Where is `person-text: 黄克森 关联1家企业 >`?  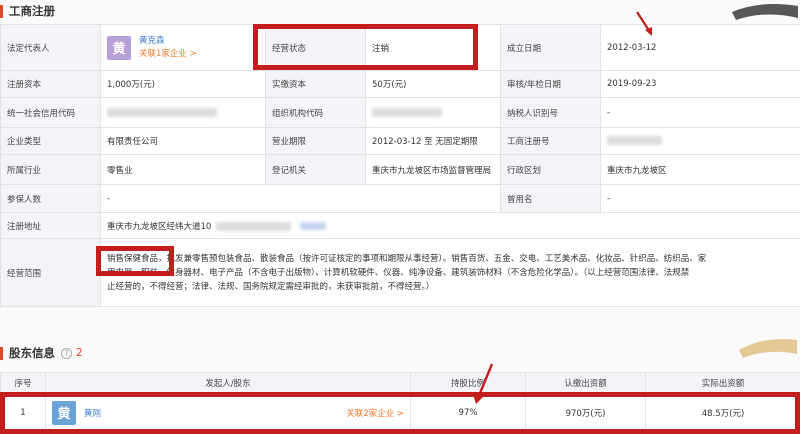
person-text: 黄克森 关联1家企业 > is located at coordinates (168, 48).